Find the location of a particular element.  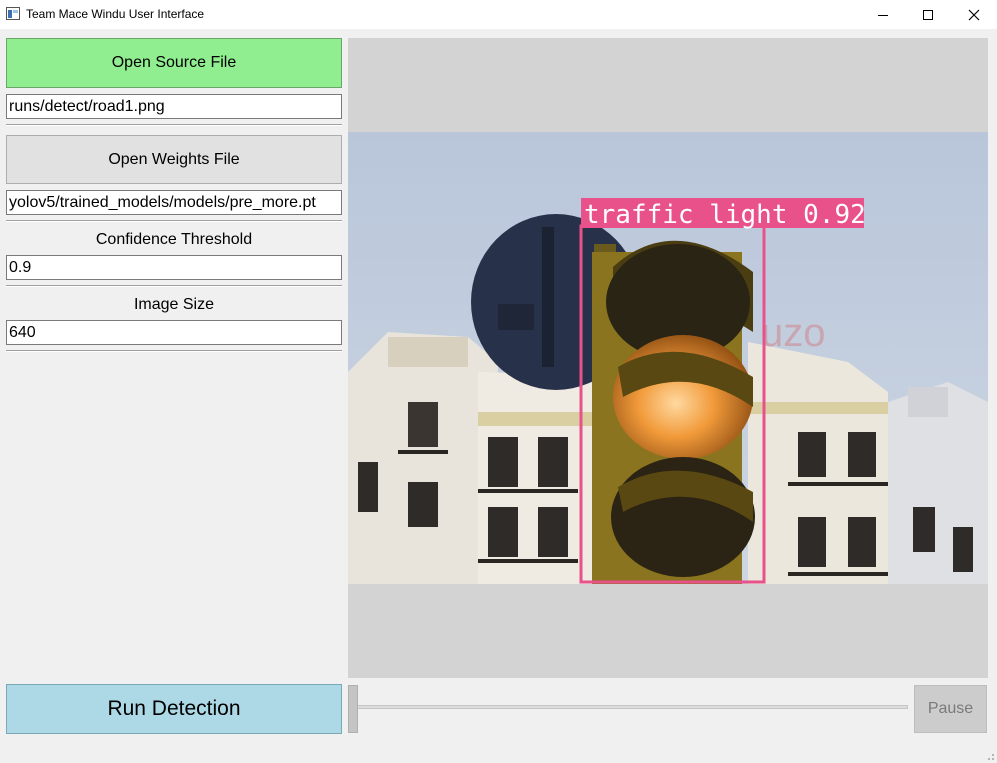

title-bar: Team Mace Windu User Interface is located at coordinates (498, 14).